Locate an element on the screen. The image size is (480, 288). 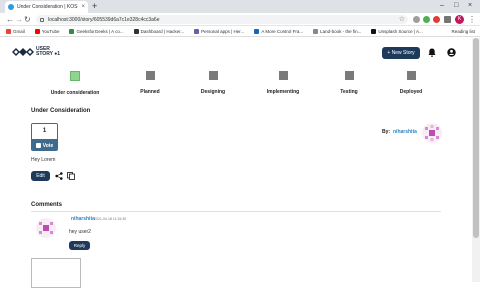
heroku-icon is located at coordinates (197, 31).